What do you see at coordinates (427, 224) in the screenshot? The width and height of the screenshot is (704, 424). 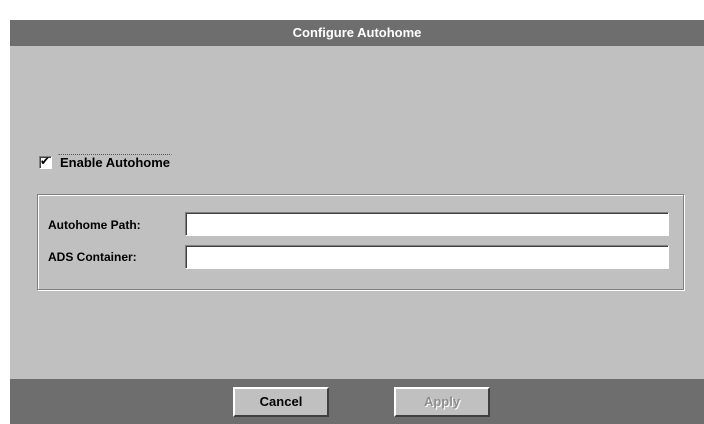 I see `autohome-path-input` at bounding box center [427, 224].